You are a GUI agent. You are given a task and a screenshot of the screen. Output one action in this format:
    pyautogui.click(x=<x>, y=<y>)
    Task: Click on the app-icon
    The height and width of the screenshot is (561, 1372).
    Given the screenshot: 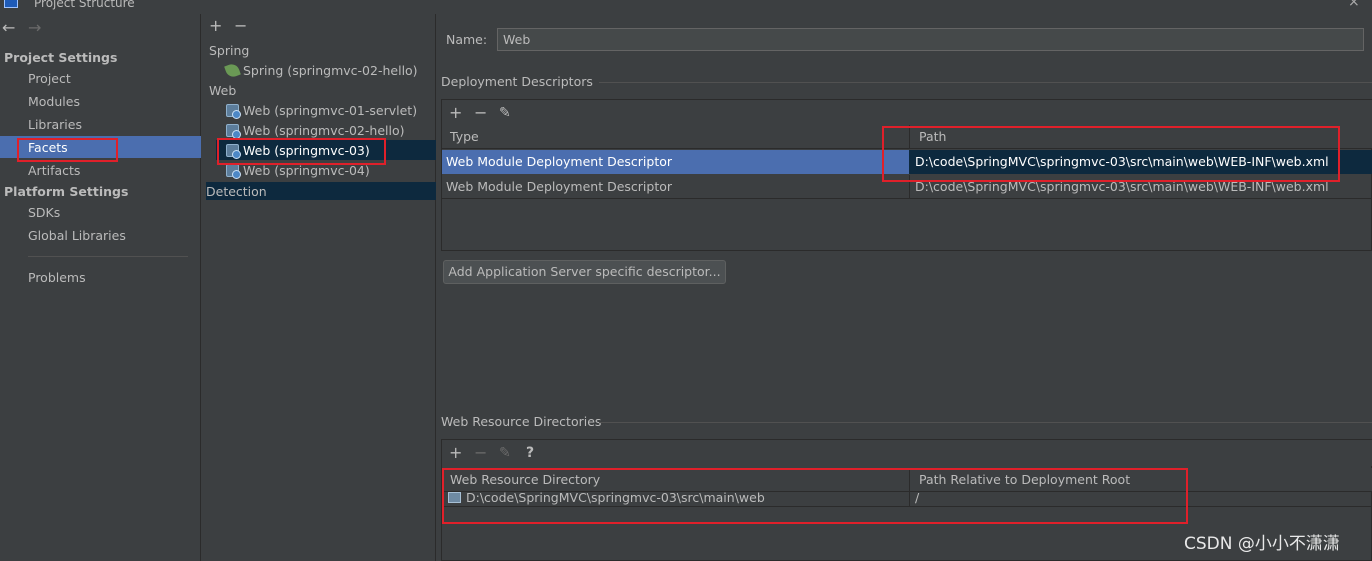 What is the action you would take?
    pyautogui.click(x=11, y=4)
    